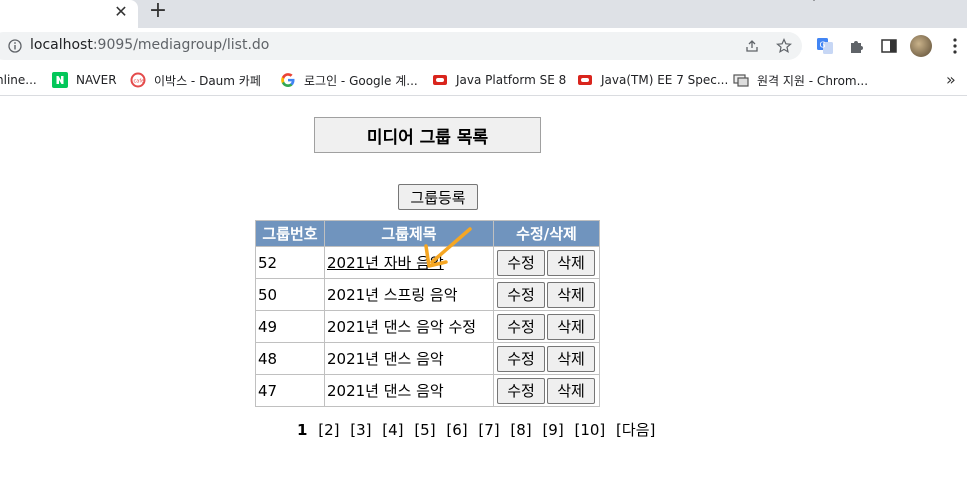 The height and width of the screenshot is (486, 967). What do you see at coordinates (290, 233) in the screenshot?
I see `column-header-group-no: 그룹번호` at bounding box center [290, 233].